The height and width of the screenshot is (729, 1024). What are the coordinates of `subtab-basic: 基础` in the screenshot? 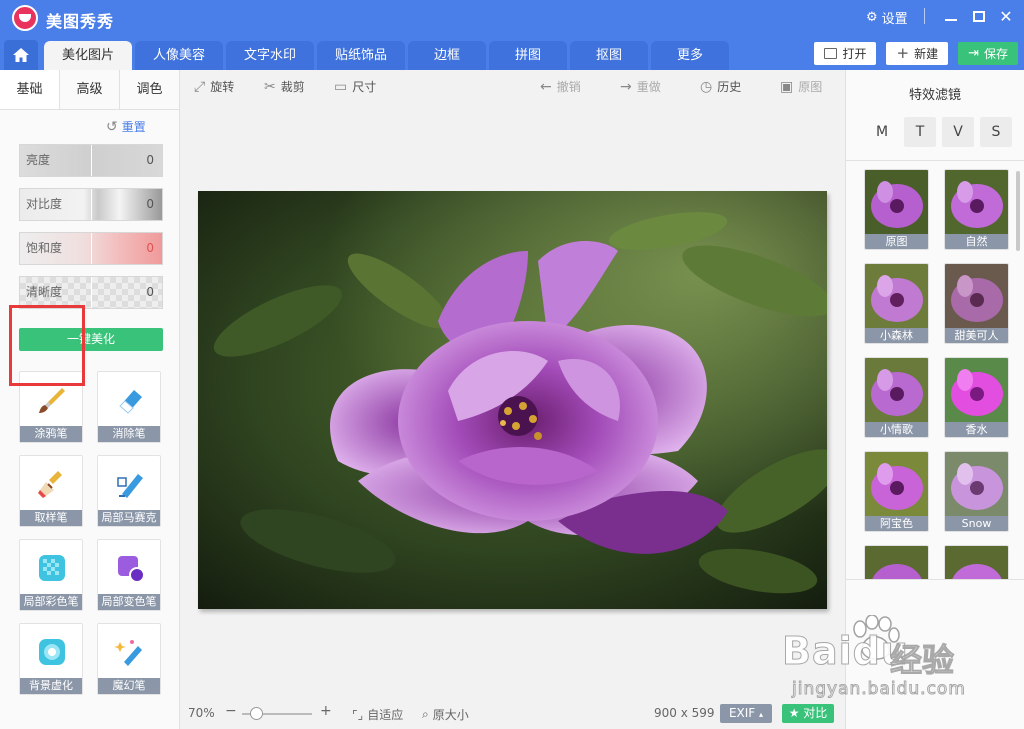 It's located at (30, 89).